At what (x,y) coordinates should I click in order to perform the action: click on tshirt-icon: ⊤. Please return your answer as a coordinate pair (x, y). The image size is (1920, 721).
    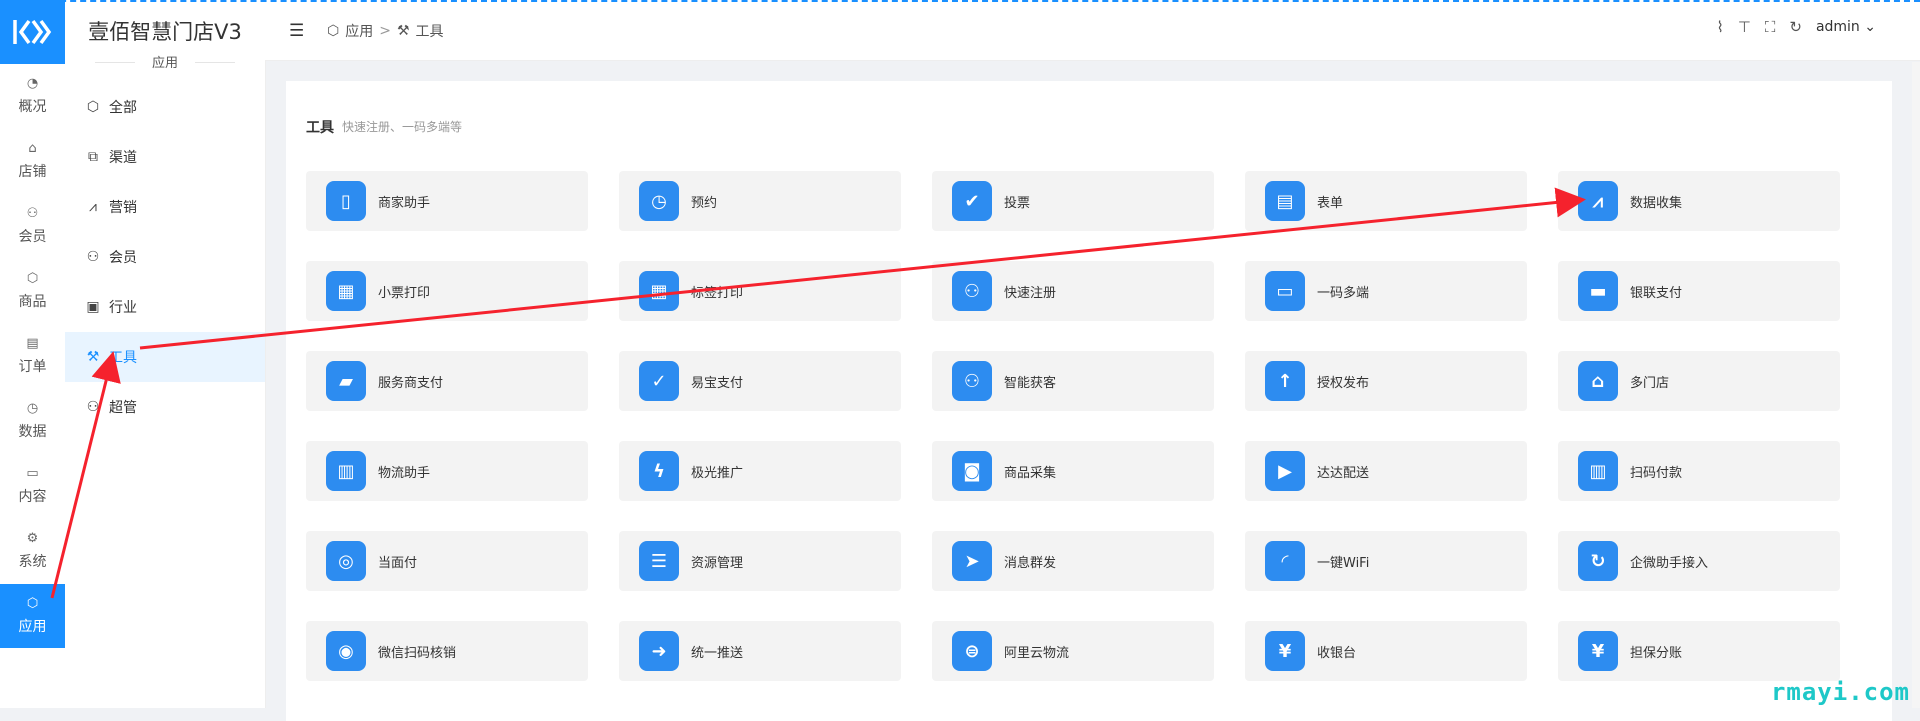
    Looking at the image, I should click on (1744, 27).